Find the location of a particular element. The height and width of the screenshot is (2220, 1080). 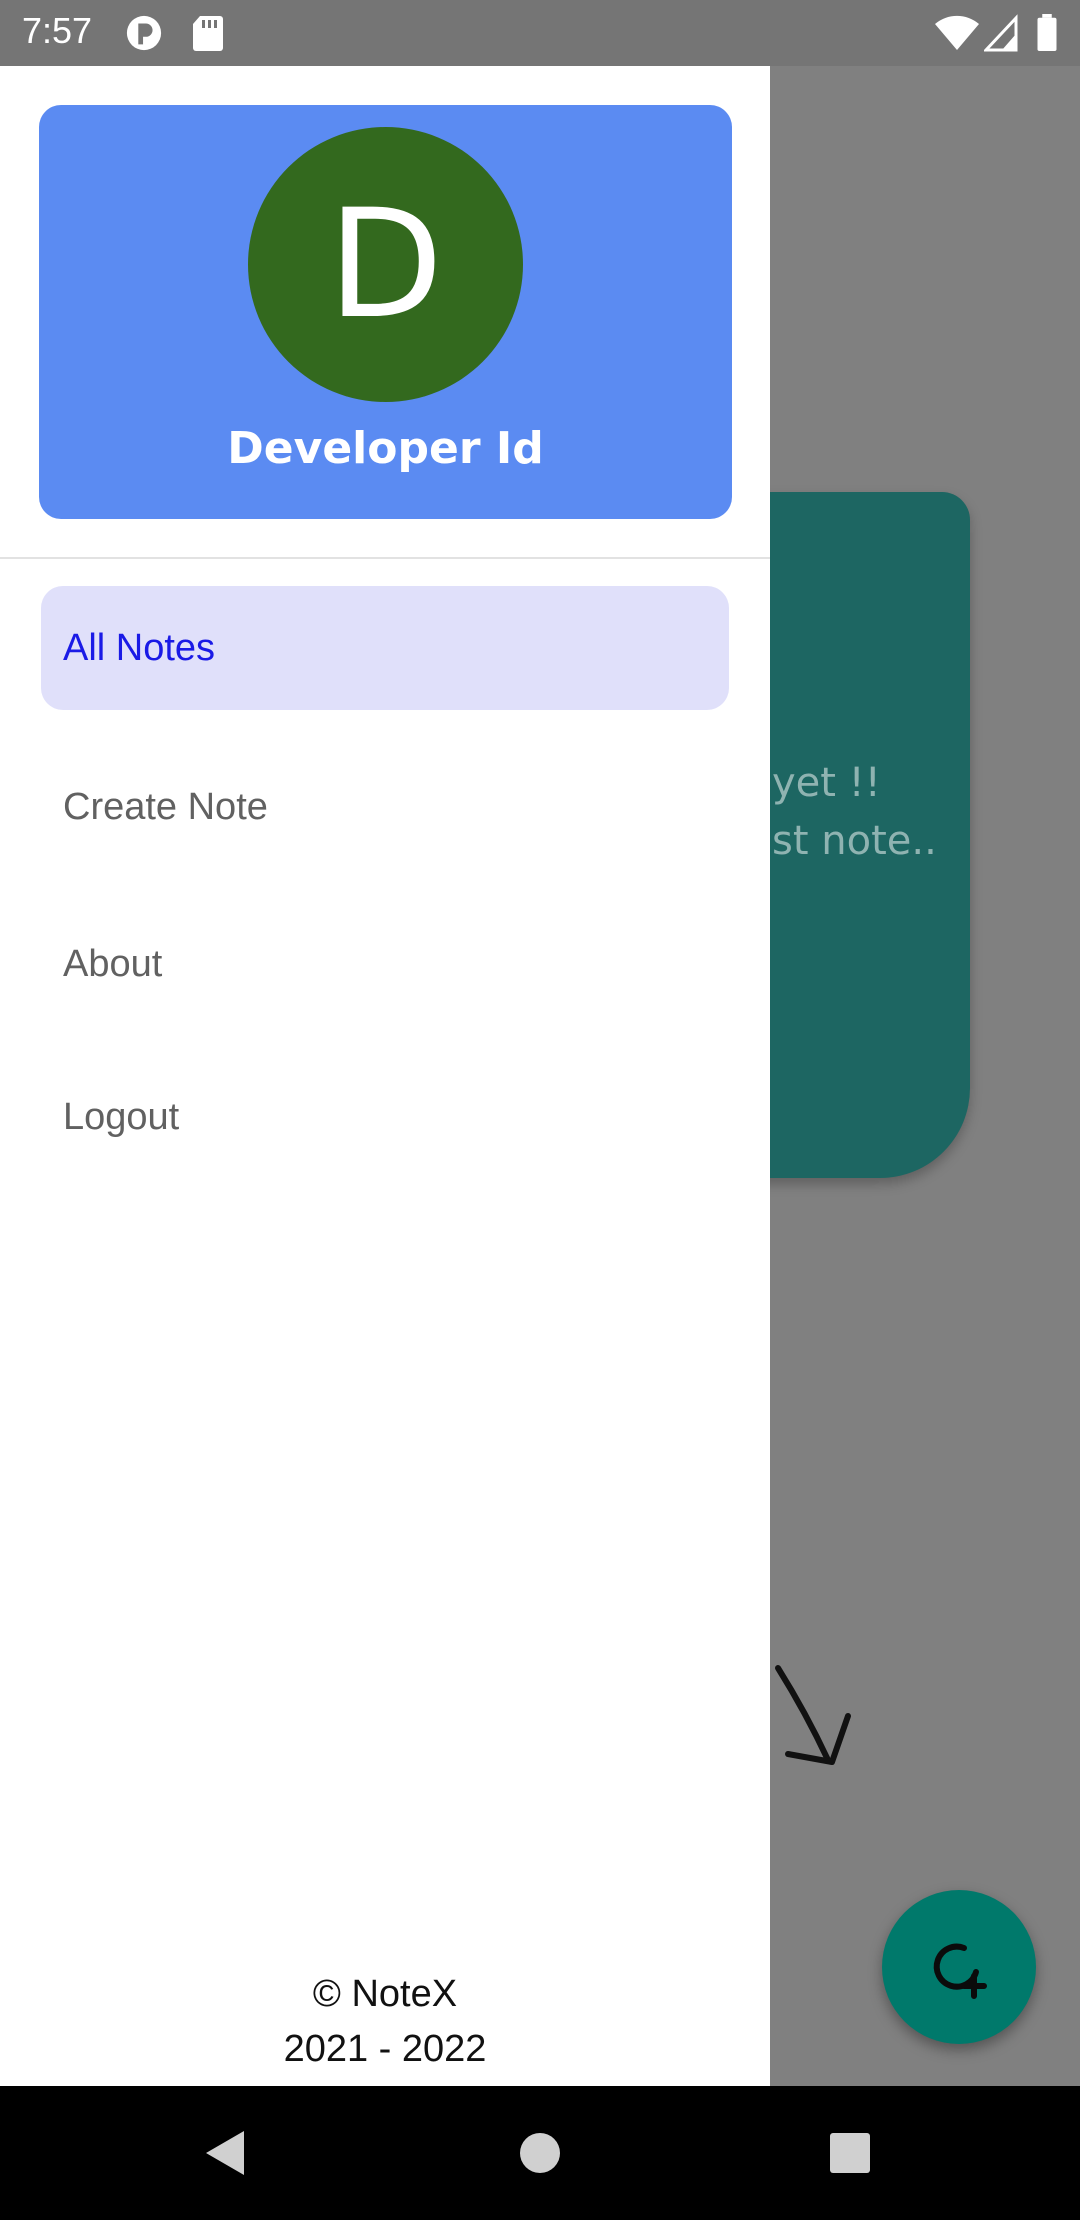

menu-item-all-notes: All Notes is located at coordinates (385, 648).